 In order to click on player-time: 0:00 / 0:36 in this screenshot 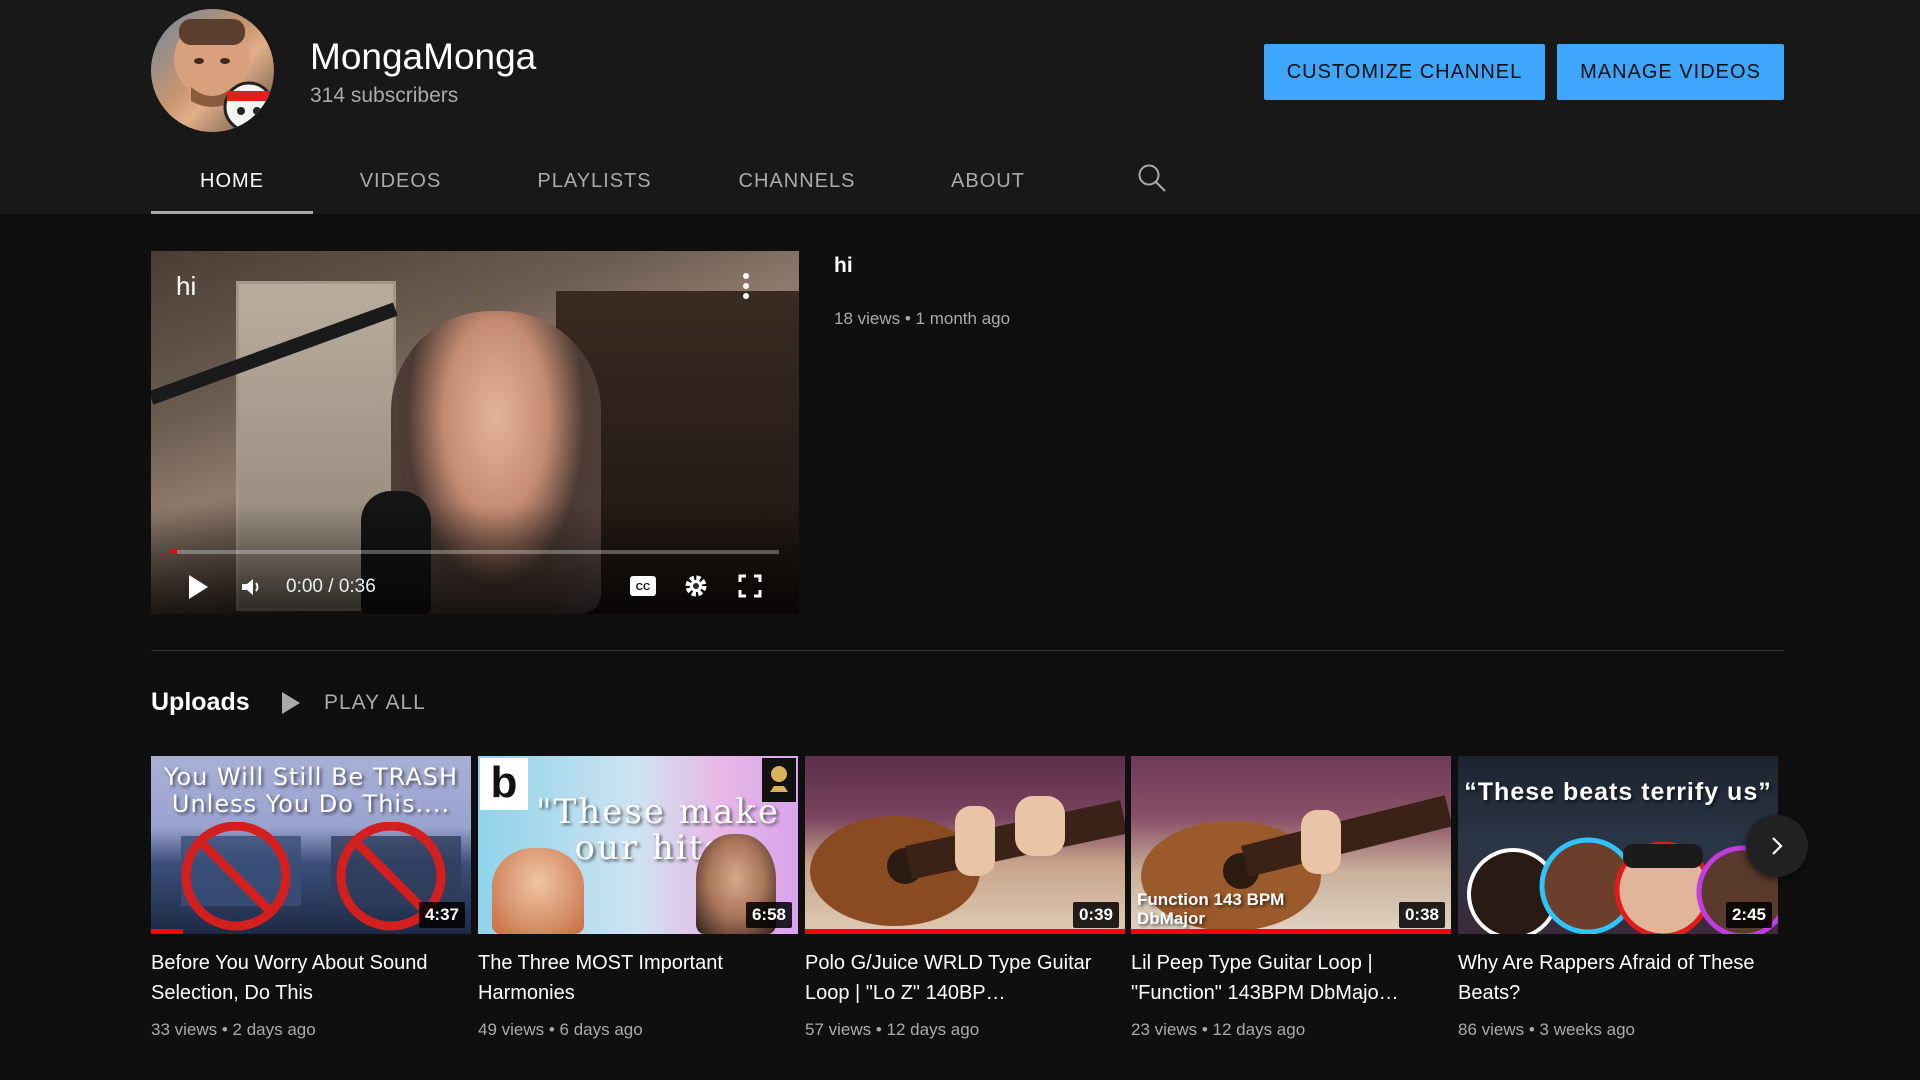, I will do `click(331, 586)`.